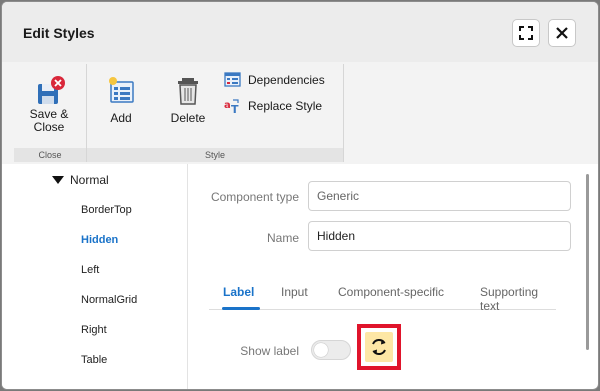 Image resolution: width=600 pixels, height=391 pixels. Describe the element at coordinates (109, 300) in the screenshot. I see `tree-item-normalgrid: NormalGrid` at that location.